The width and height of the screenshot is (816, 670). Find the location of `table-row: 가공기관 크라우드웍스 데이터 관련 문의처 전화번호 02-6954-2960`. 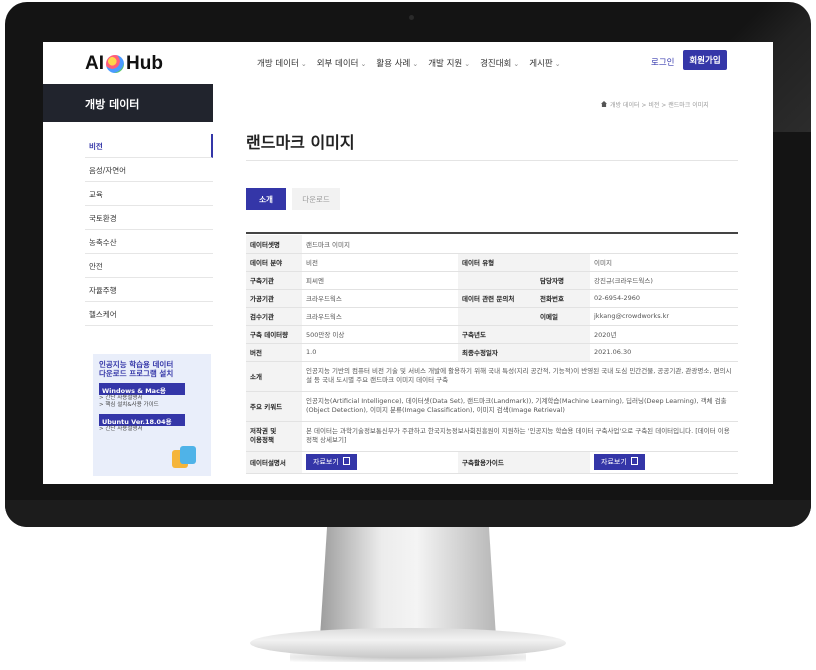

table-row: 가공기관 크라우드웍스 데이터 관련 문의처 전화번호 02-6954-2960 is located at coordinates (492, 298).